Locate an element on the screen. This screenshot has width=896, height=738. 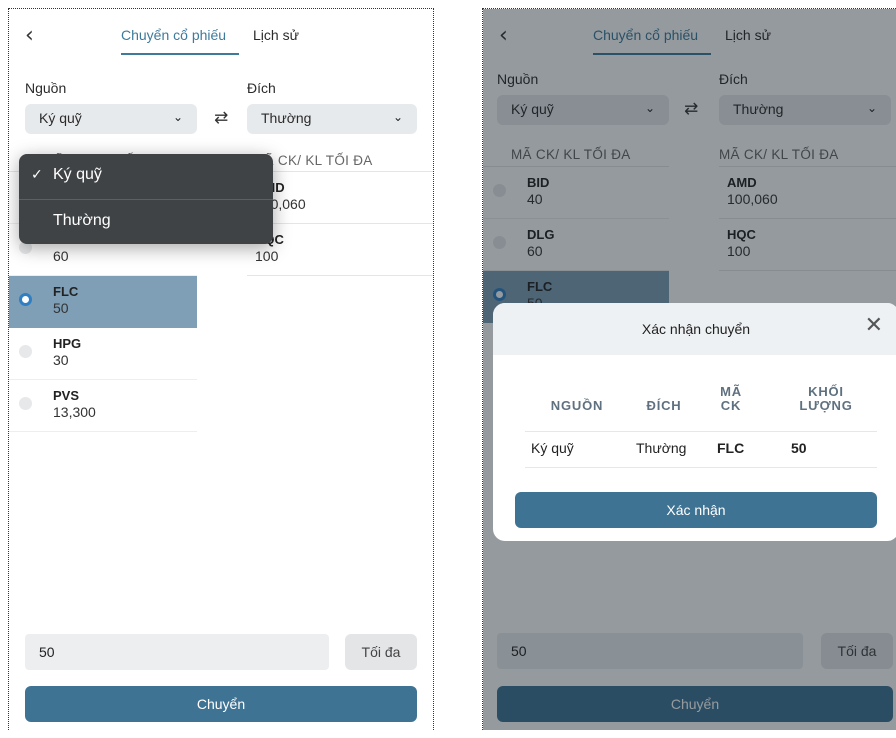
row-divider is located at coordinates (103, 431).